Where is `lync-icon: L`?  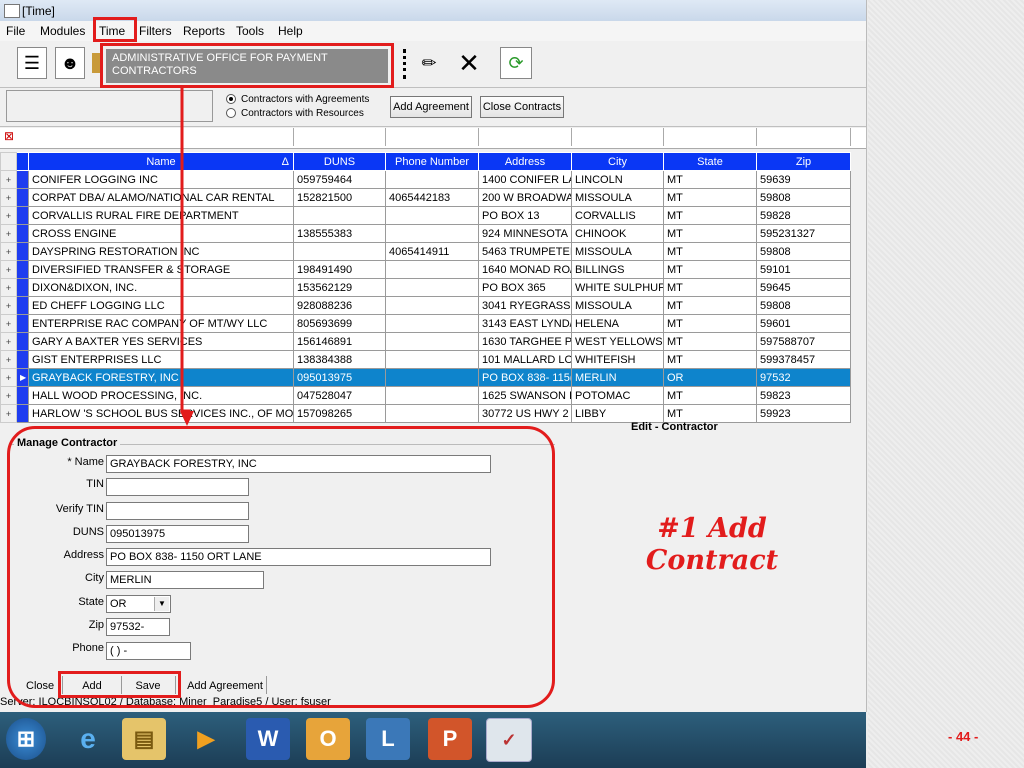 lync-icon: L is located at coordinates (388, 739).